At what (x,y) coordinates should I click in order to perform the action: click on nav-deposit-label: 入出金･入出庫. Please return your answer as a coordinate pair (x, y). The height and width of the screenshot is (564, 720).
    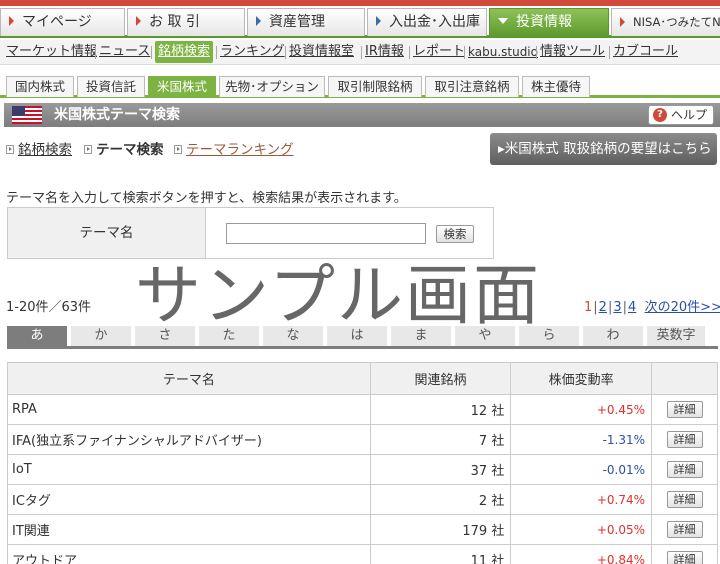
    Looking at the image, I should click on (434, 22).